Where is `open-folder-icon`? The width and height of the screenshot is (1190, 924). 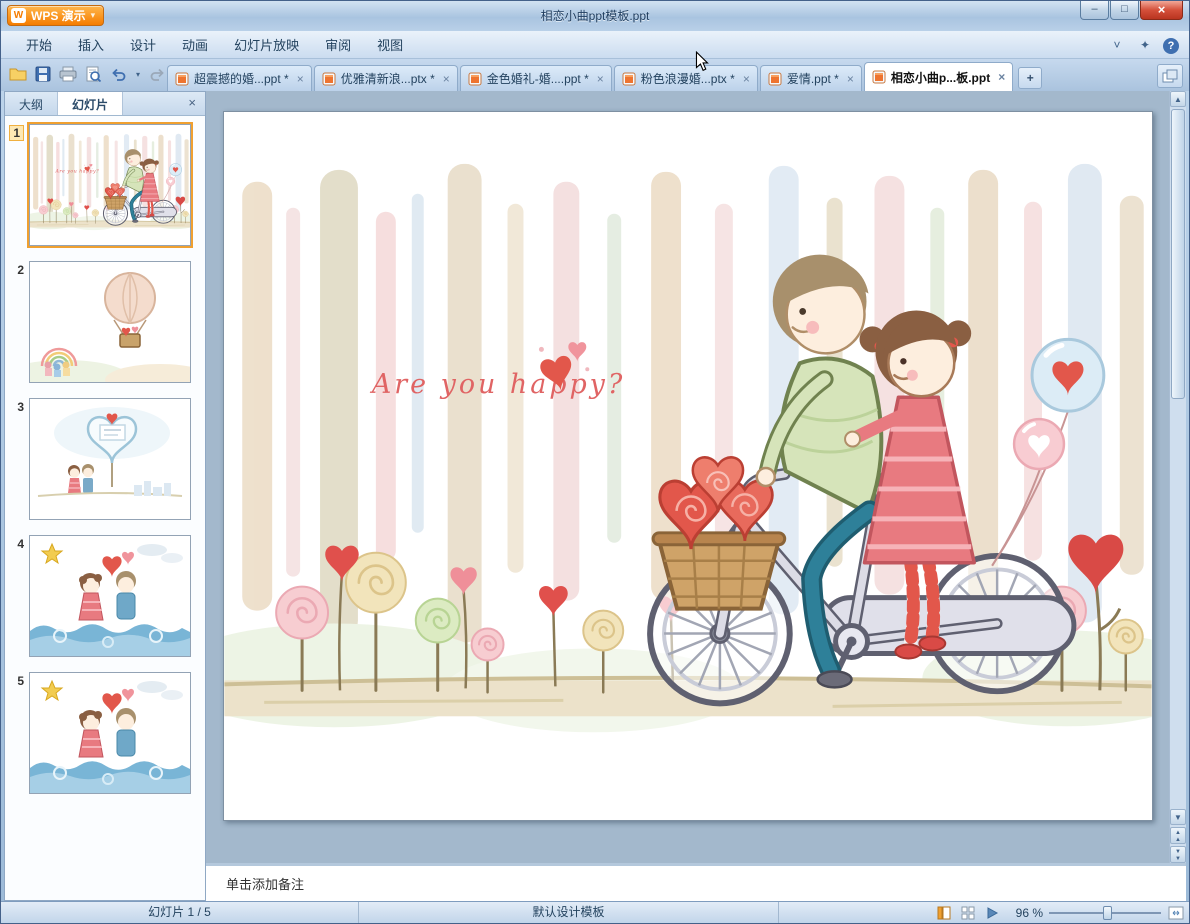
open-folder-icon is located at coordinates (18, 74).